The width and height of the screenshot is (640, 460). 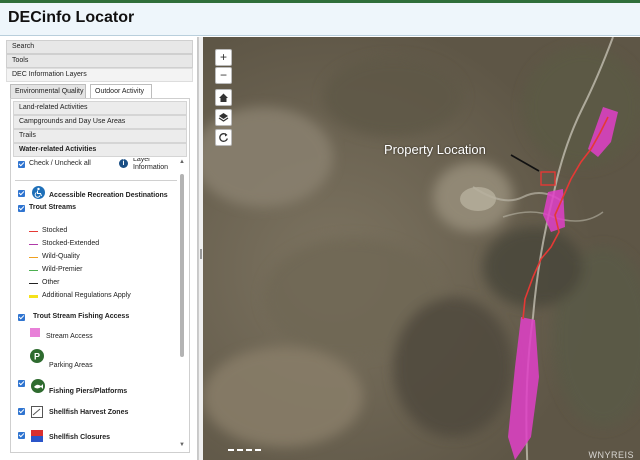 I want to click on splitter-grip, so click(x=201, y=254).